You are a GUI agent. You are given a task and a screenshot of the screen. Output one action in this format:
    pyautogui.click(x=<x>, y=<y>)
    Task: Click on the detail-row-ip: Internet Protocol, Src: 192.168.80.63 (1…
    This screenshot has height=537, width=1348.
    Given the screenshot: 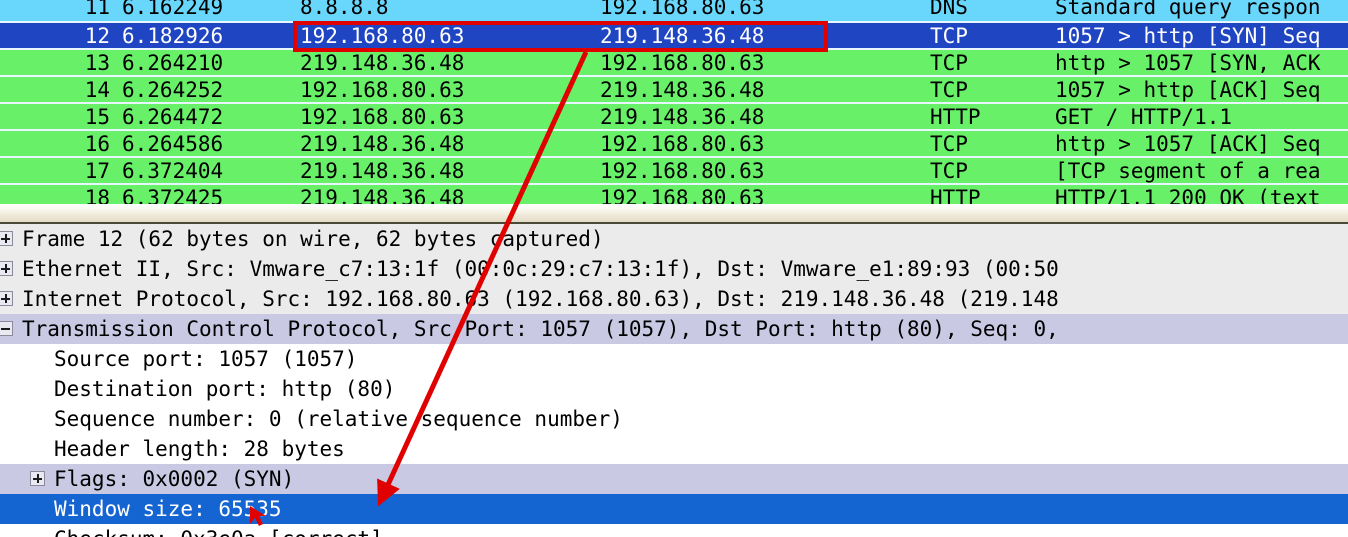 What is the action you would take?
    pyautogui.click(x=674, y=299)
    